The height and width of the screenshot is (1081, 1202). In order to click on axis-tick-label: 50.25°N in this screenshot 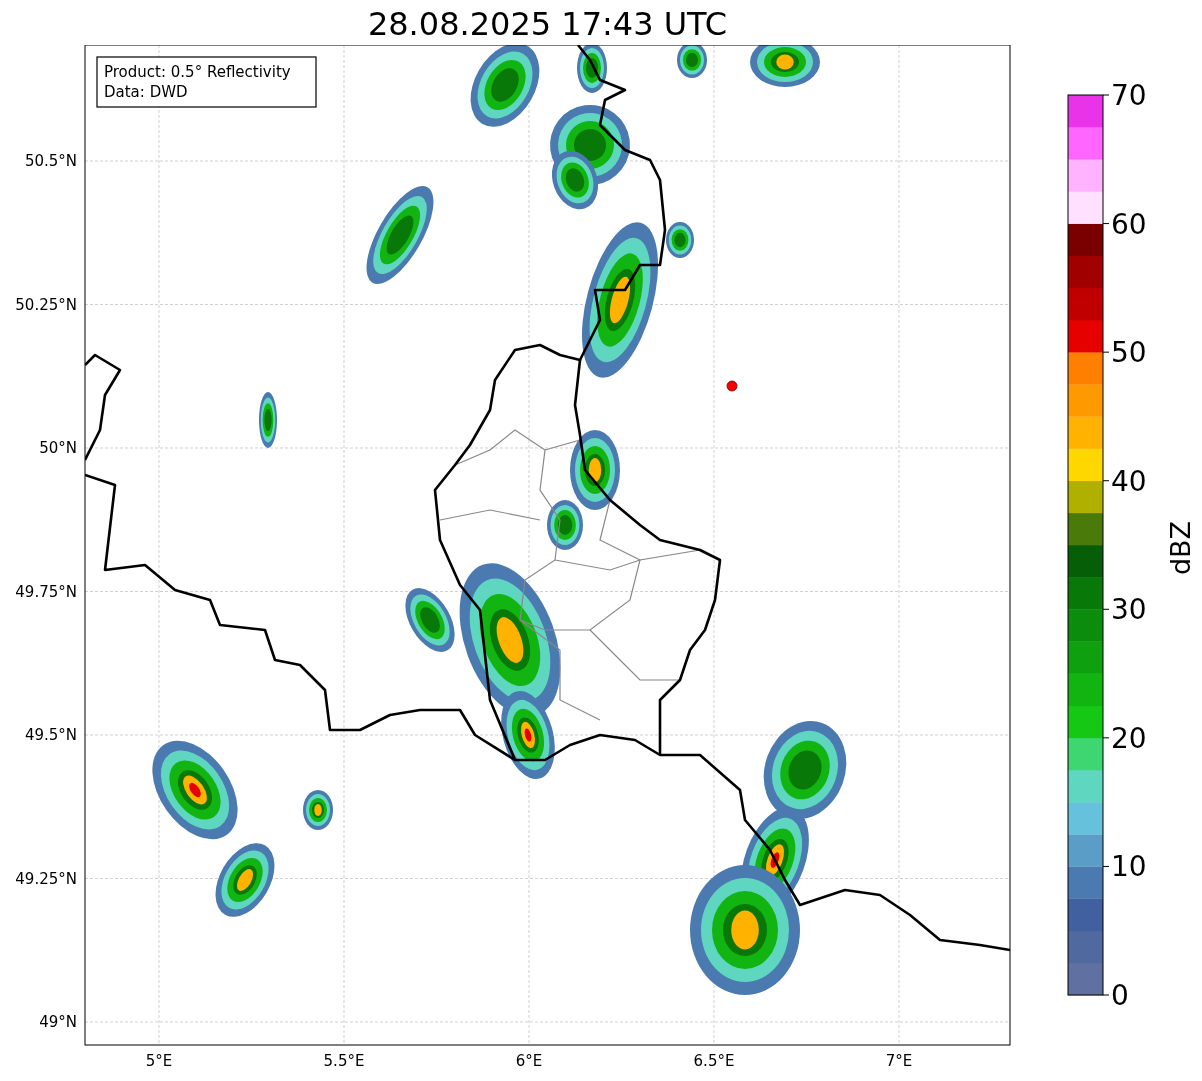, I will do `click(46, 304)`.